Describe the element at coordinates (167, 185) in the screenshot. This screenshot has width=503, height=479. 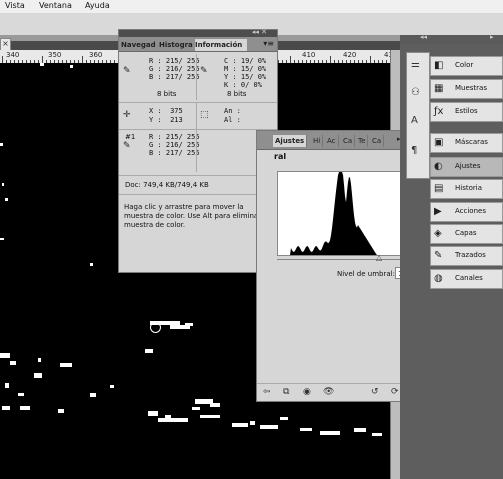
I see `doc-size: Doc: 749,4 KB/749,4 KB` at that location.